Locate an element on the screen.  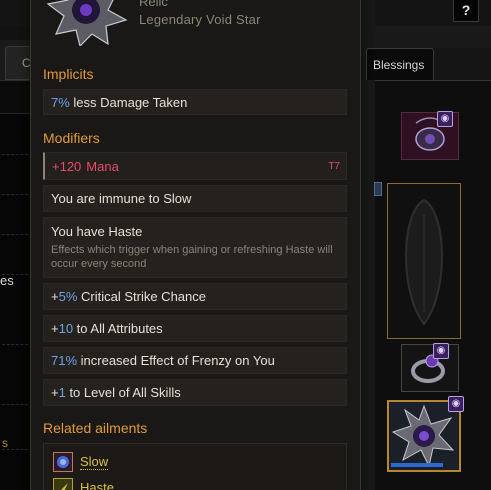
modifier-row-attributes: +10 to All Attributes is located at coordinates (195, 328).